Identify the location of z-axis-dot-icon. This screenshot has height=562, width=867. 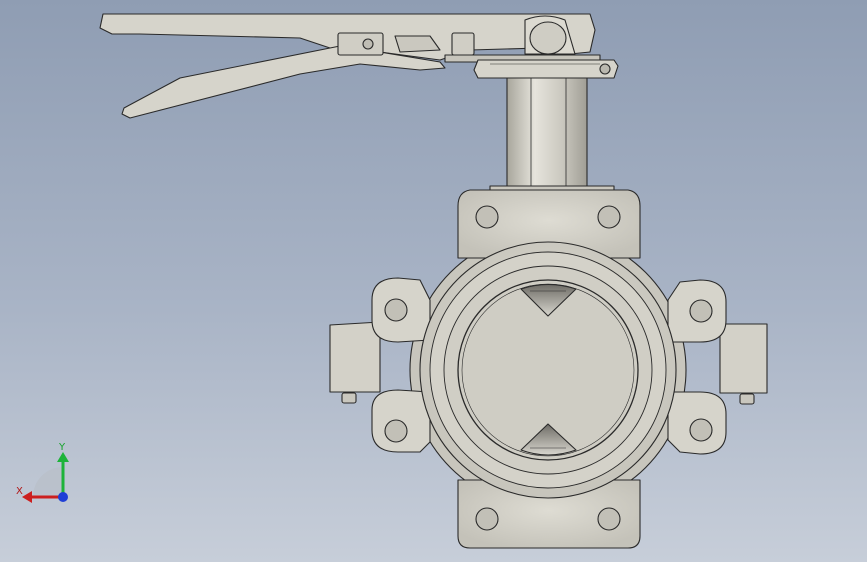
(63, 497).